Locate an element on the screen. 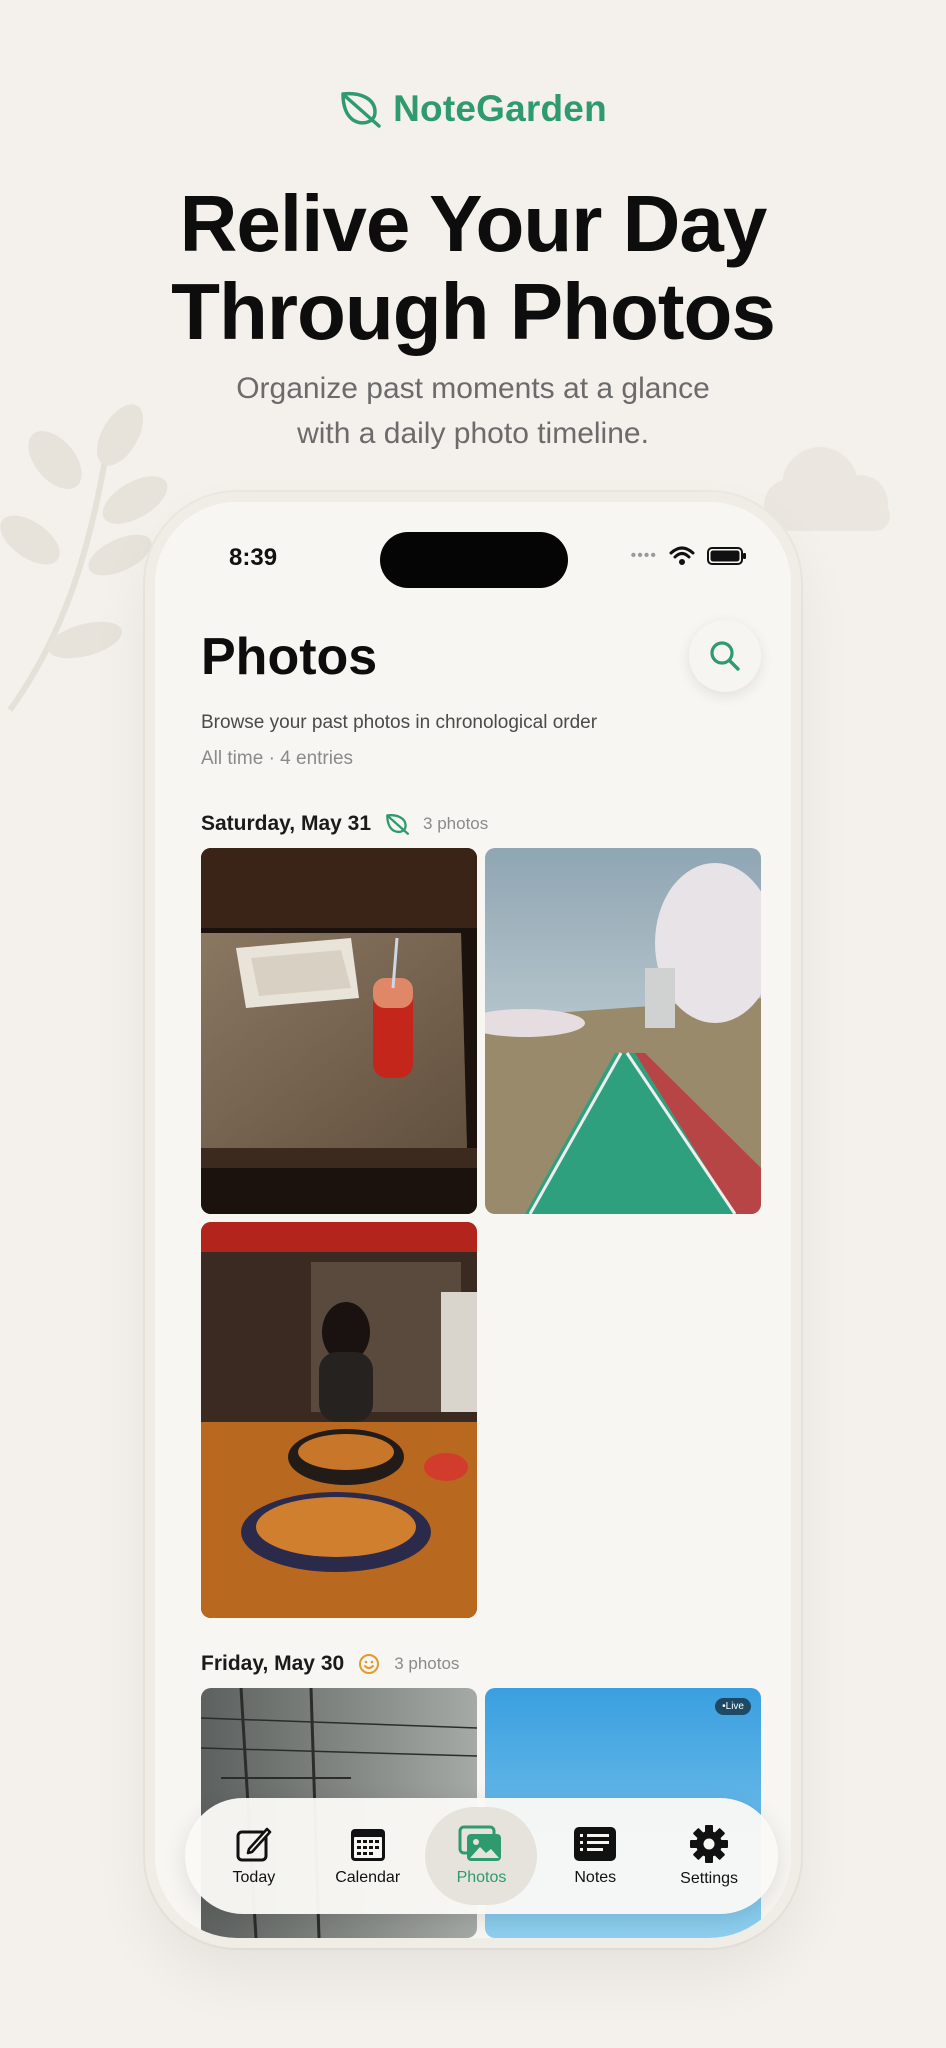 Image resolution: width=946 pixels, height=2048 pixels. subhead-line-2: with a daily photo timeline. is located at coordinates (473, 433).